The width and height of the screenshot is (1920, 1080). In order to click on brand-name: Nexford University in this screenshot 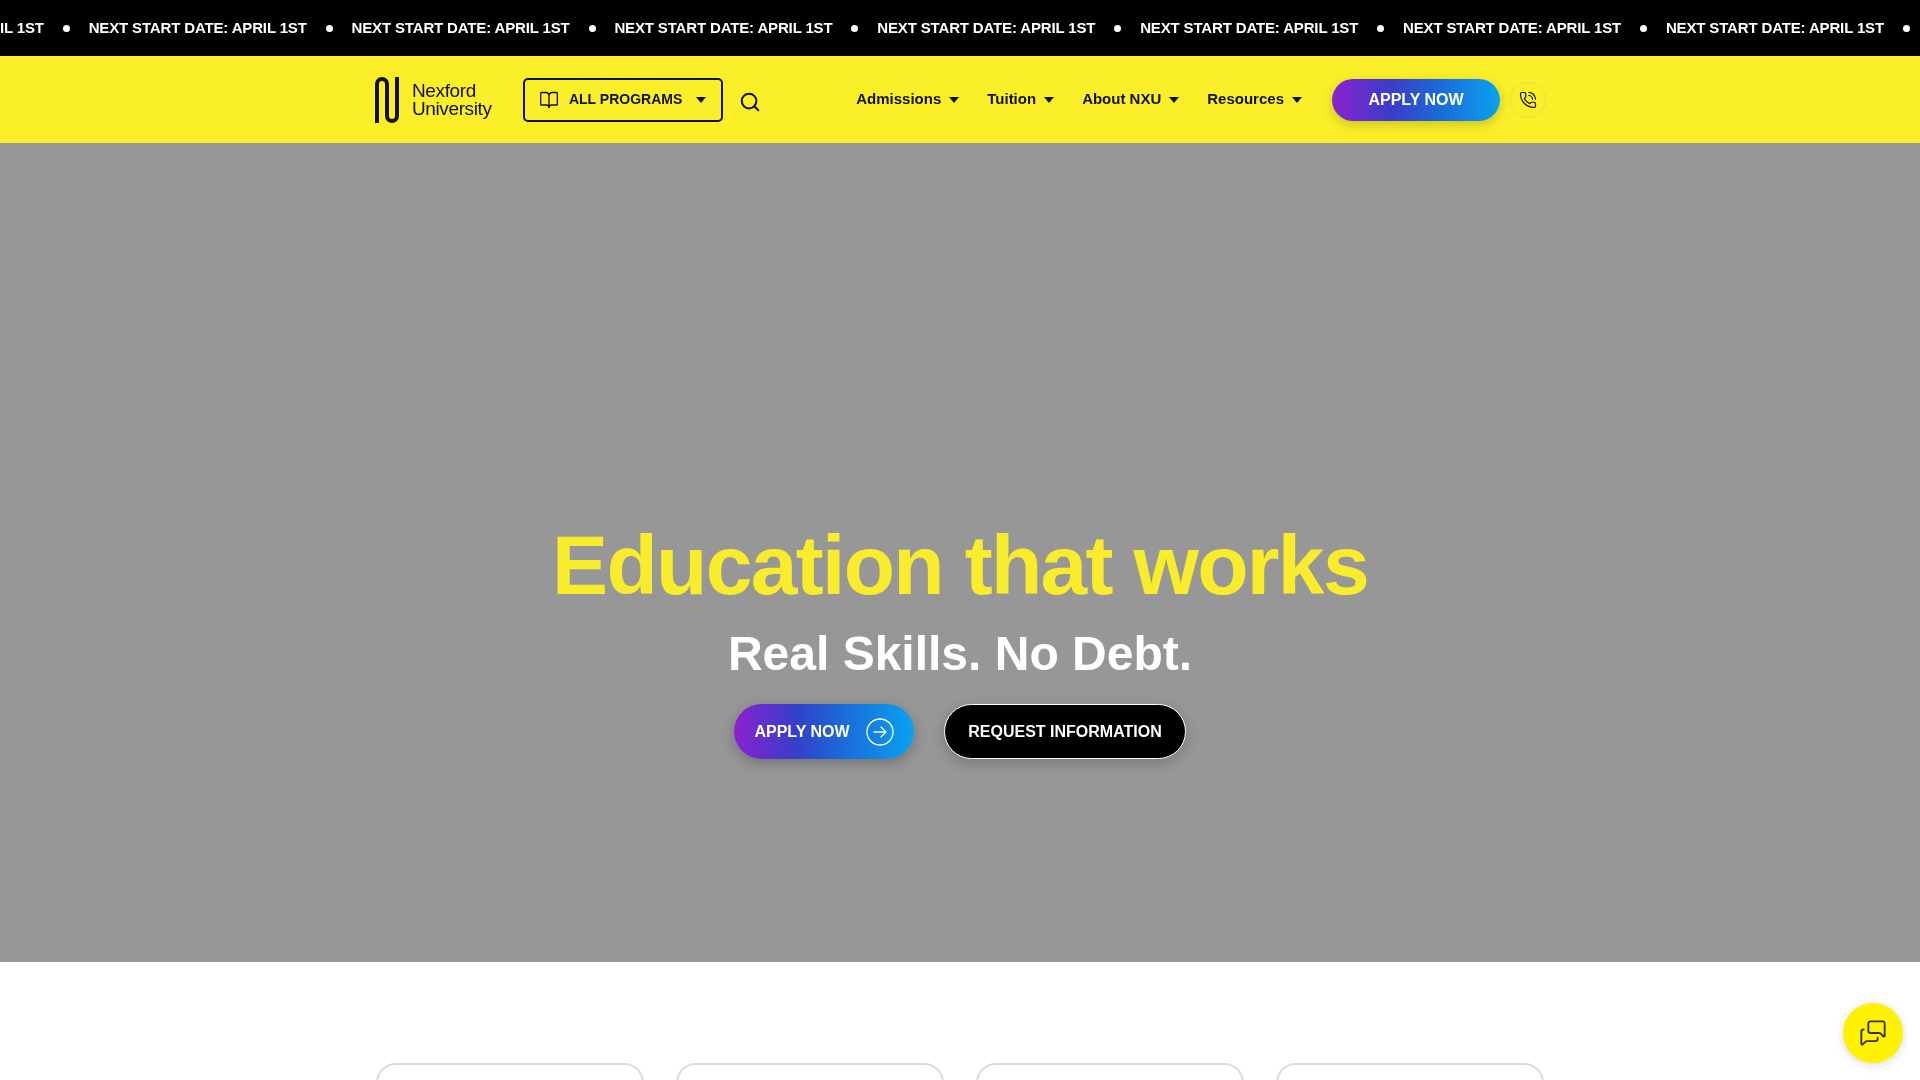, I will do `click(452, 99)`.